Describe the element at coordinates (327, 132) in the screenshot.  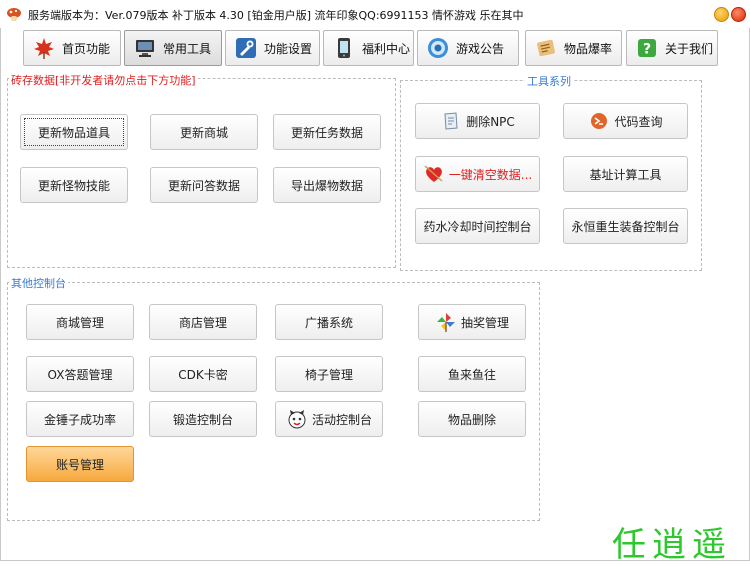
I see `update-quests-button: 更新任务数据` at that location.